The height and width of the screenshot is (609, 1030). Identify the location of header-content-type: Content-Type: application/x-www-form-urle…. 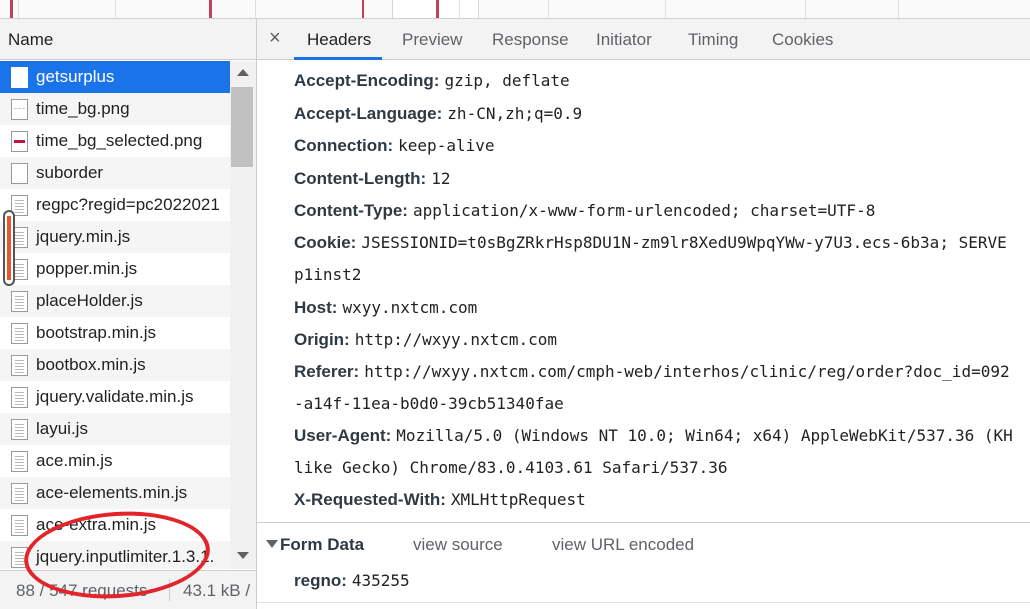
(584, 211).